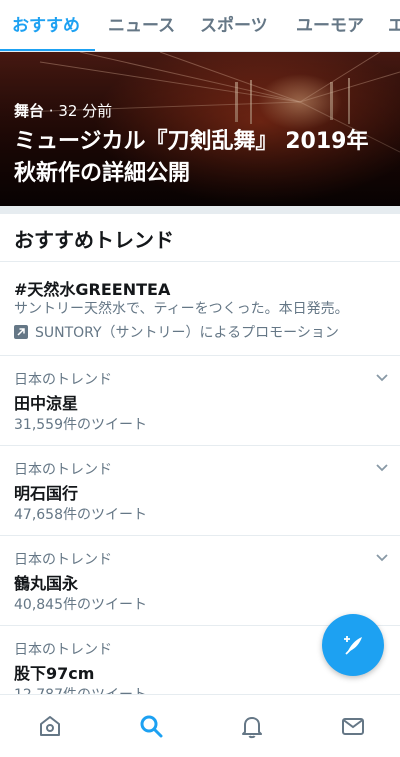 The width and height of the screenshot is (400, 757). What do you see at coordinates (200, 210) in the screenshot?
I see `section-gap` at bounding box center [200, 210].